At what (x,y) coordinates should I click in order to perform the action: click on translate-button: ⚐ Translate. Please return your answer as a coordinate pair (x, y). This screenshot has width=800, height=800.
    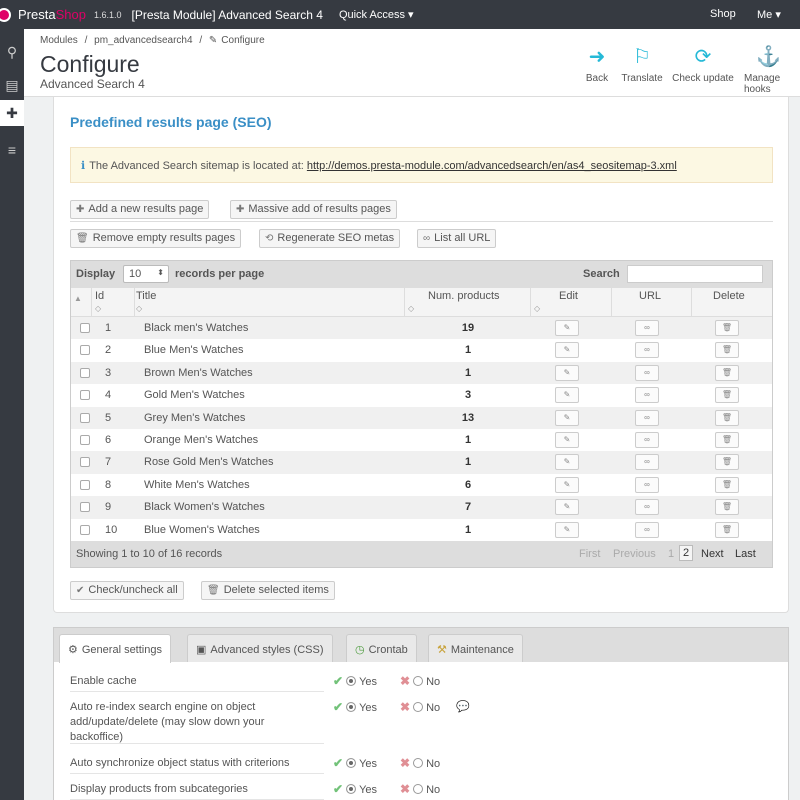
    Looking at the image, I should click on (642, 65).